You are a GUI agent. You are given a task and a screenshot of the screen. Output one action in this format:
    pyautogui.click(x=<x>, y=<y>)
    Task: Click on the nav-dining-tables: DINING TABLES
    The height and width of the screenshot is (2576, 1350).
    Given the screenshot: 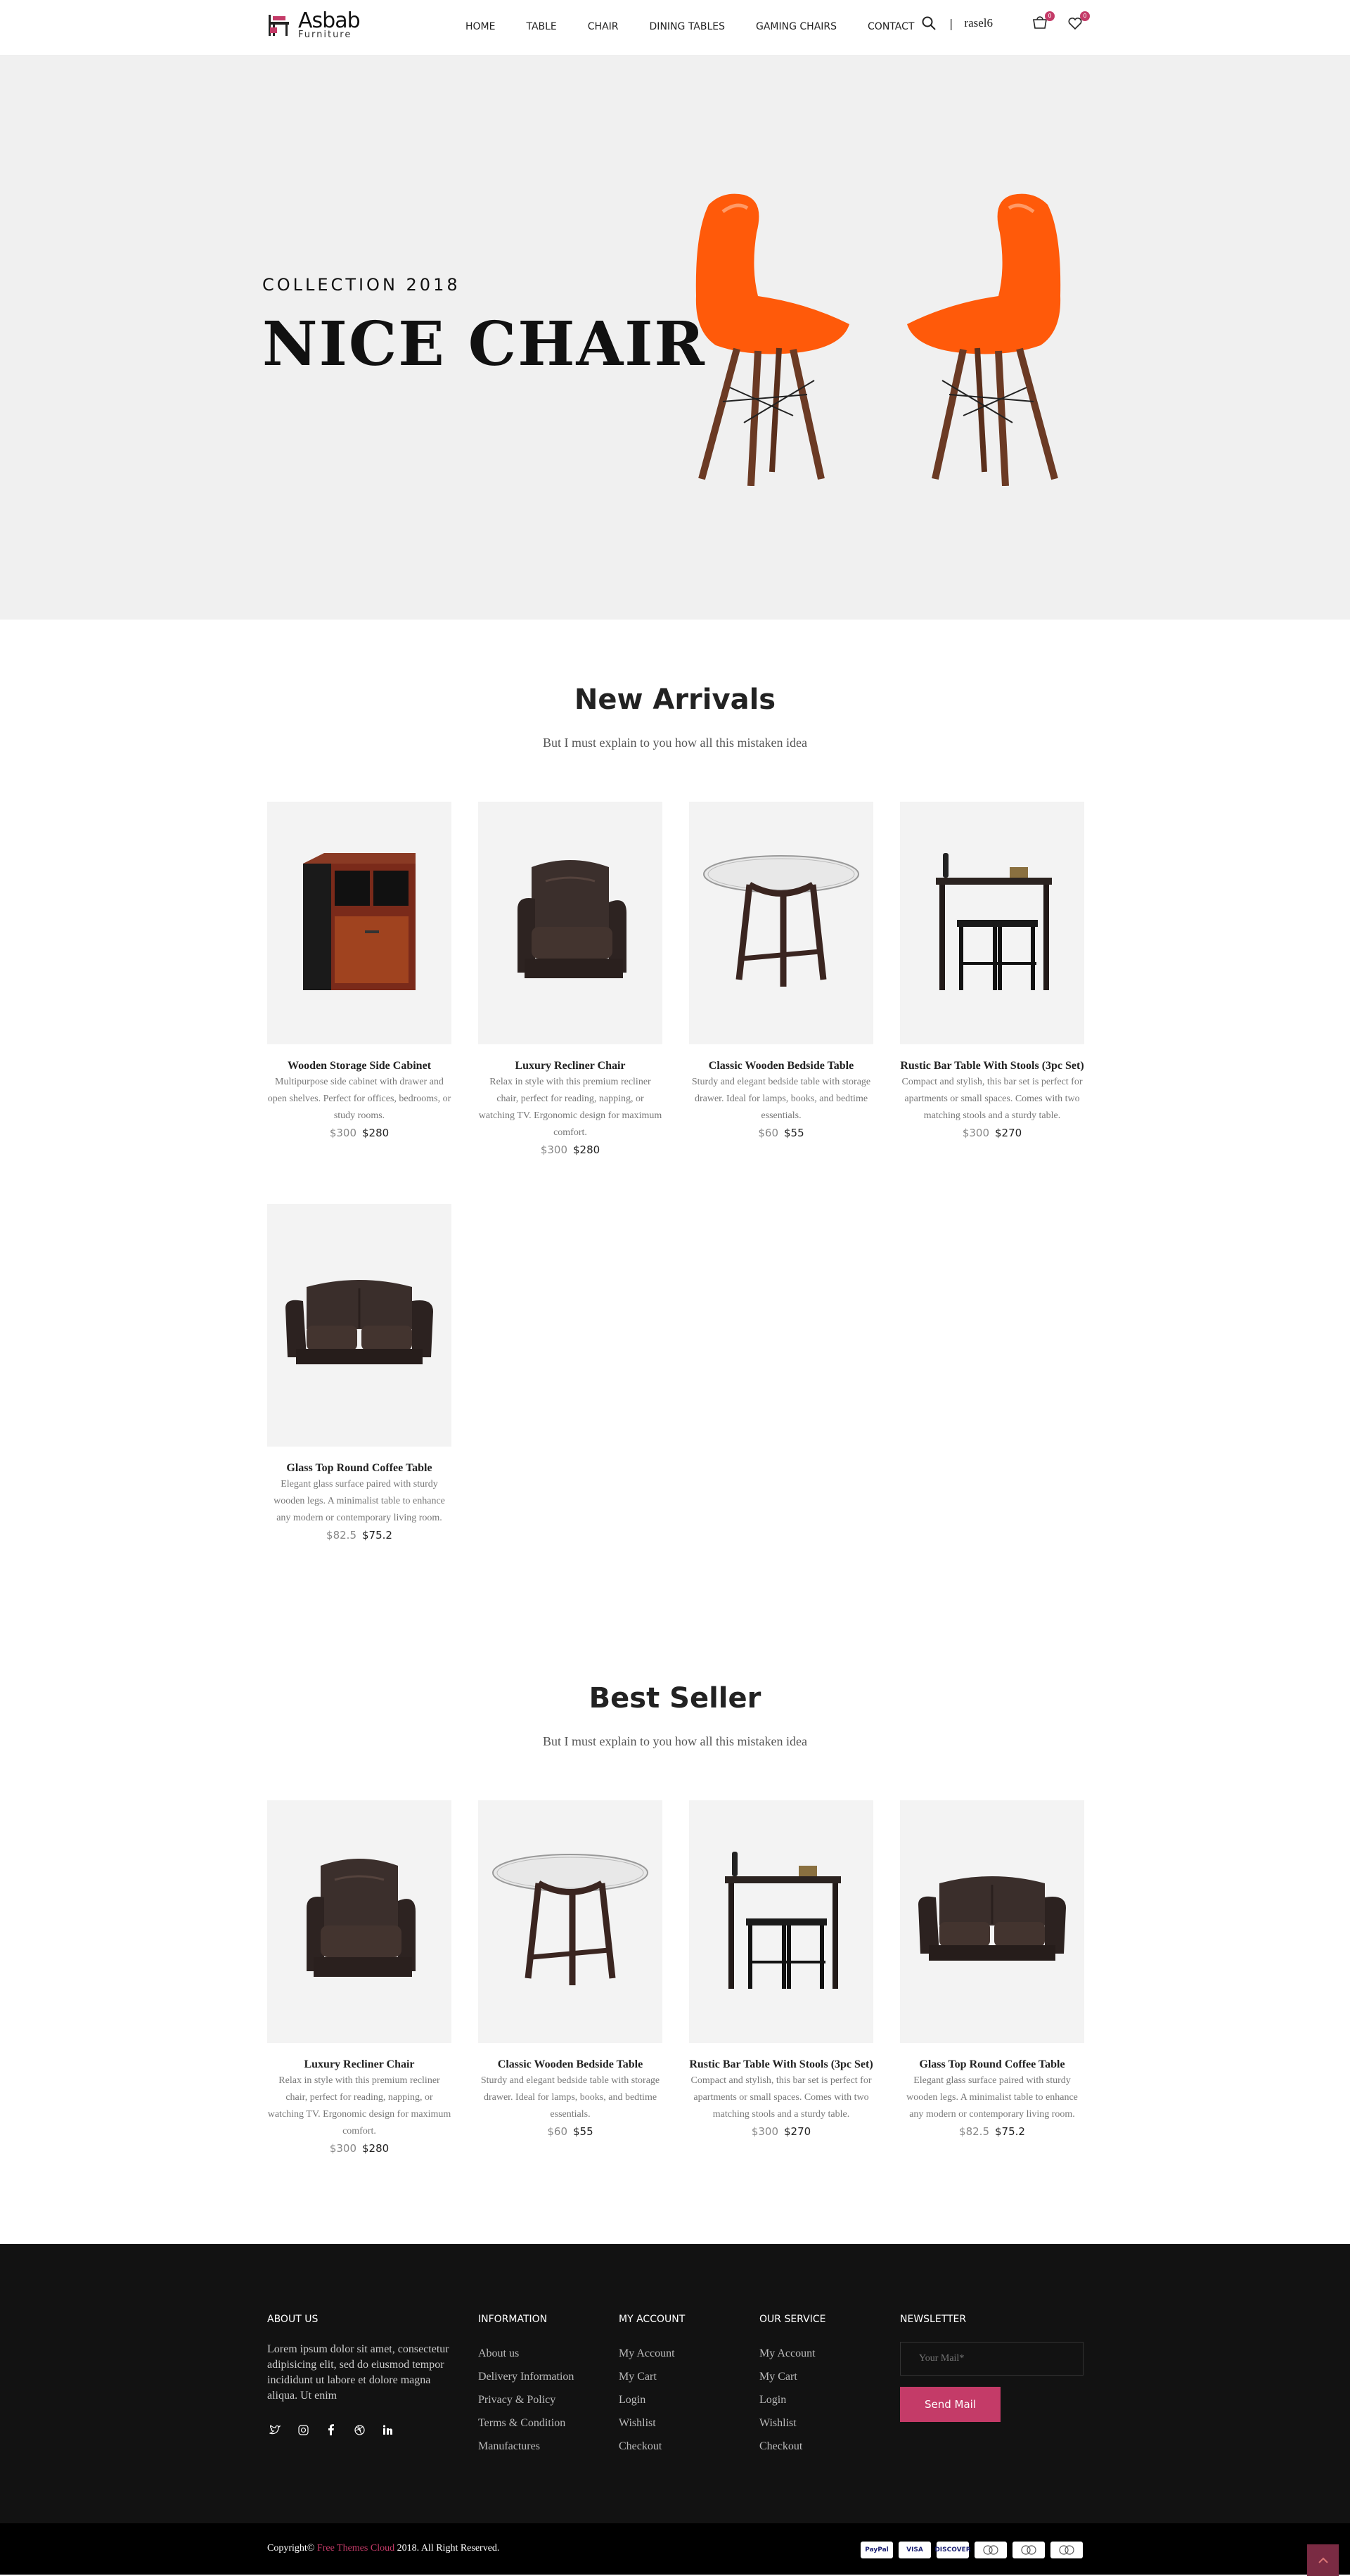 What is the action you would take?
    pyautogui.click(x=687, y=26)
    